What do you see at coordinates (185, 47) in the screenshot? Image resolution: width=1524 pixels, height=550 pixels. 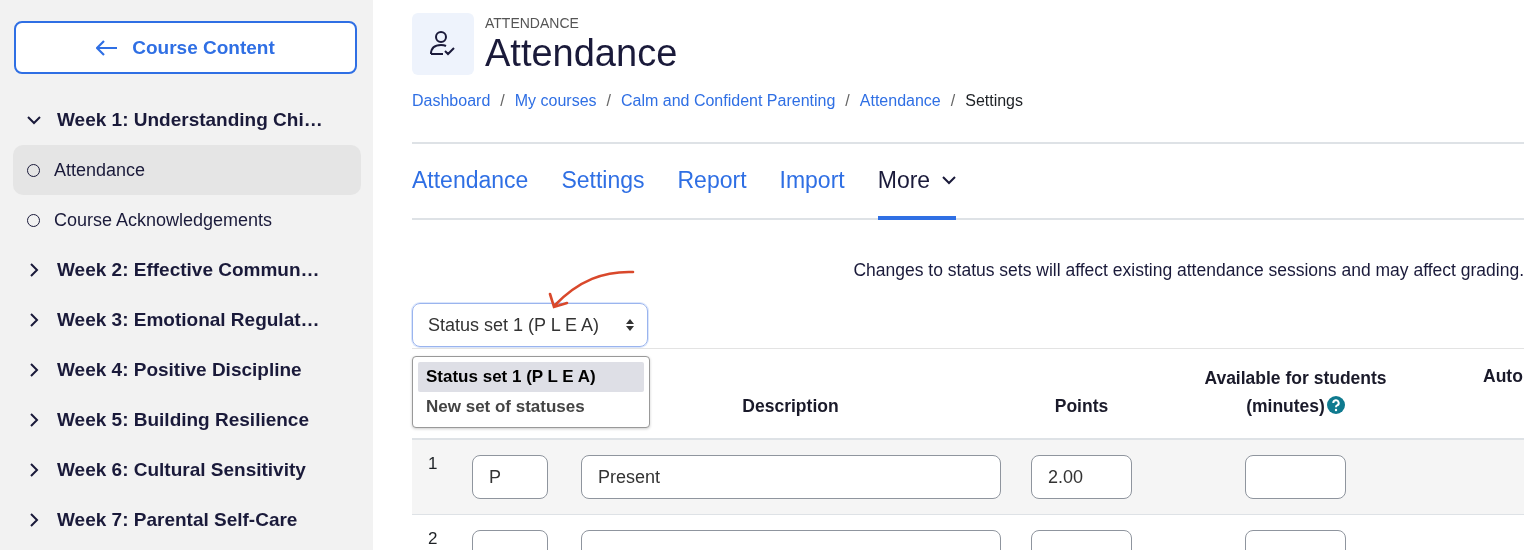 I see `course-content-button: Course Content` at bounding box center [185, 47].